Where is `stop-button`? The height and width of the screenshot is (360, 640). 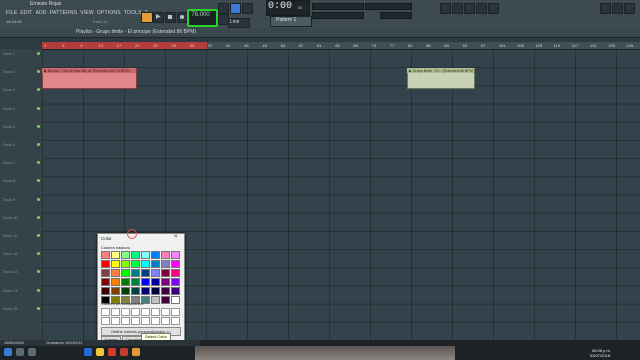 stop-button is located at coordinates (170, 17).